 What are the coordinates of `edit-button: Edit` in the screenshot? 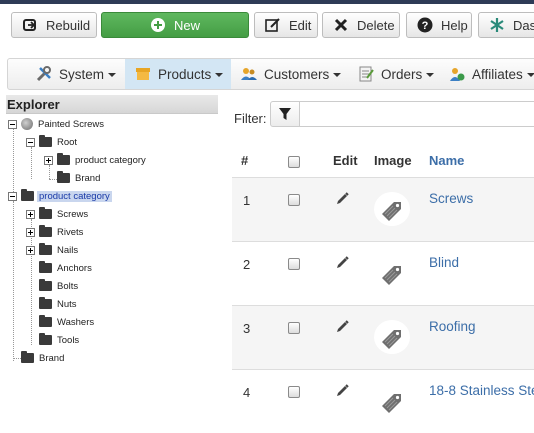 It's located at (286, 25).